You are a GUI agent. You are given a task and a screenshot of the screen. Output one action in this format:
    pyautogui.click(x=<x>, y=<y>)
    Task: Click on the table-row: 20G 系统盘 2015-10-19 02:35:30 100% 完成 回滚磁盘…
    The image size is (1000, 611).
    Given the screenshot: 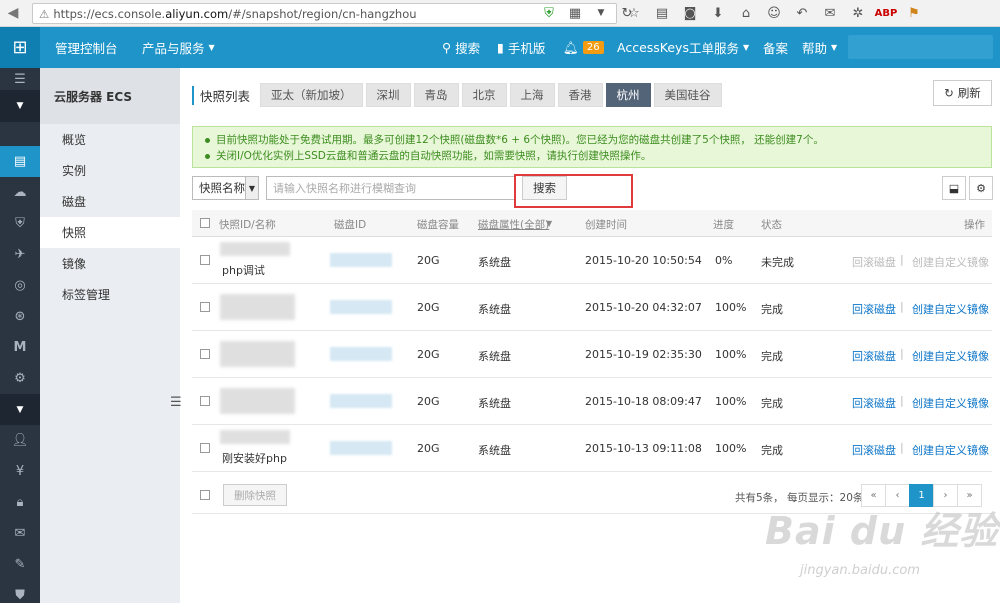 What is the action you would take?
    pyautogui.click(x=592, y=354)
    